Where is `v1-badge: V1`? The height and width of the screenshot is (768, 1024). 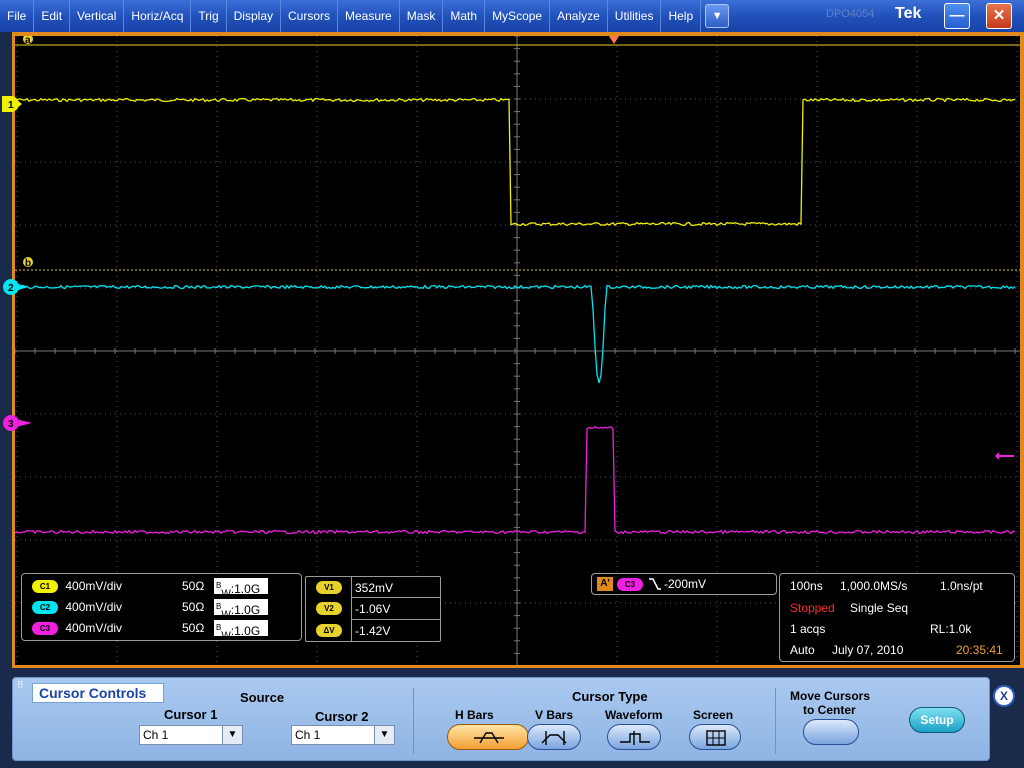 v1-badge: V1 is located at coordinates (329, 587).